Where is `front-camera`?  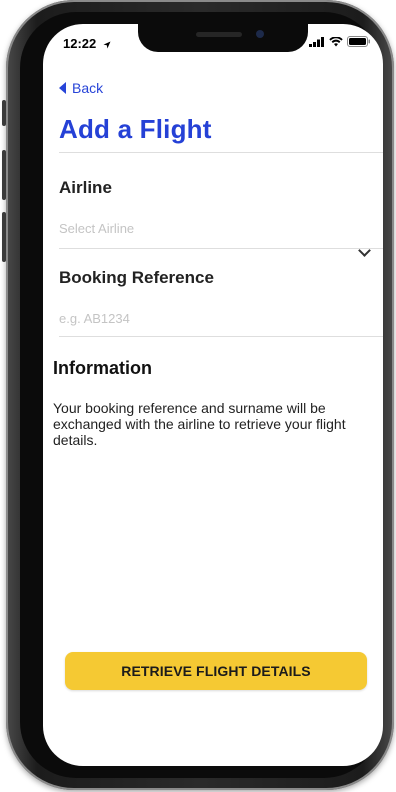 front-camera is located at coordinates (260, 34).